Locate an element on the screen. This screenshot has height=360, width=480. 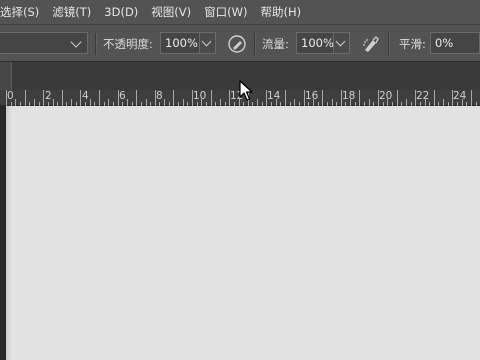
menu-filter: 滤镜(T) is located at coordinates (71, 12).